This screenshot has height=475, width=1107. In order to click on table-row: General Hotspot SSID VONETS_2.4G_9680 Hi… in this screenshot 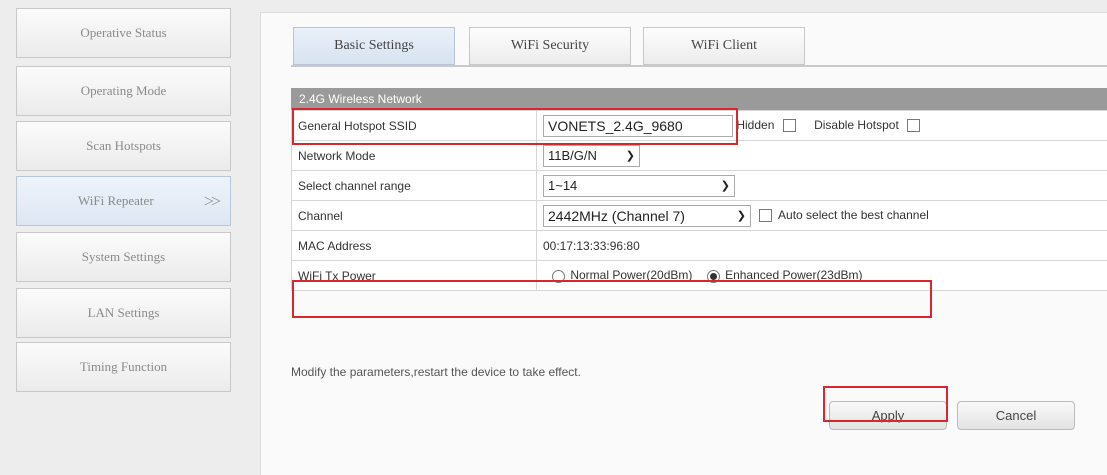, I will do `click(699, 125)`.